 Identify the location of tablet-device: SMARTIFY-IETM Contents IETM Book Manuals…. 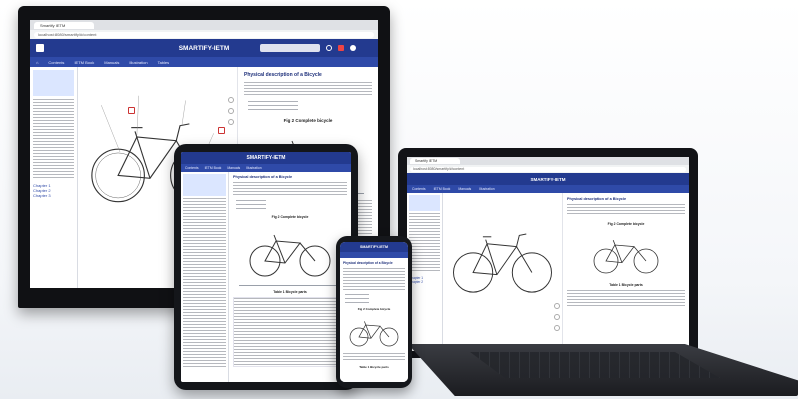
(266, 267).